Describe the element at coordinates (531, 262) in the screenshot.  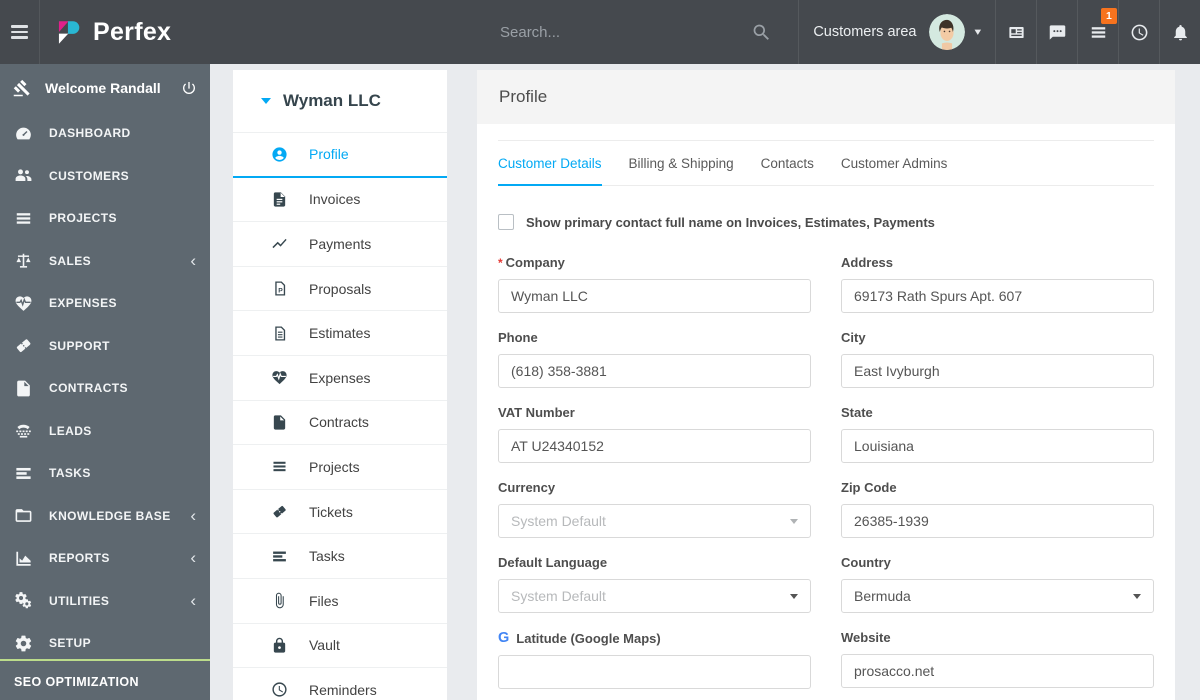
I see `field-label-company: * Company` at that location.